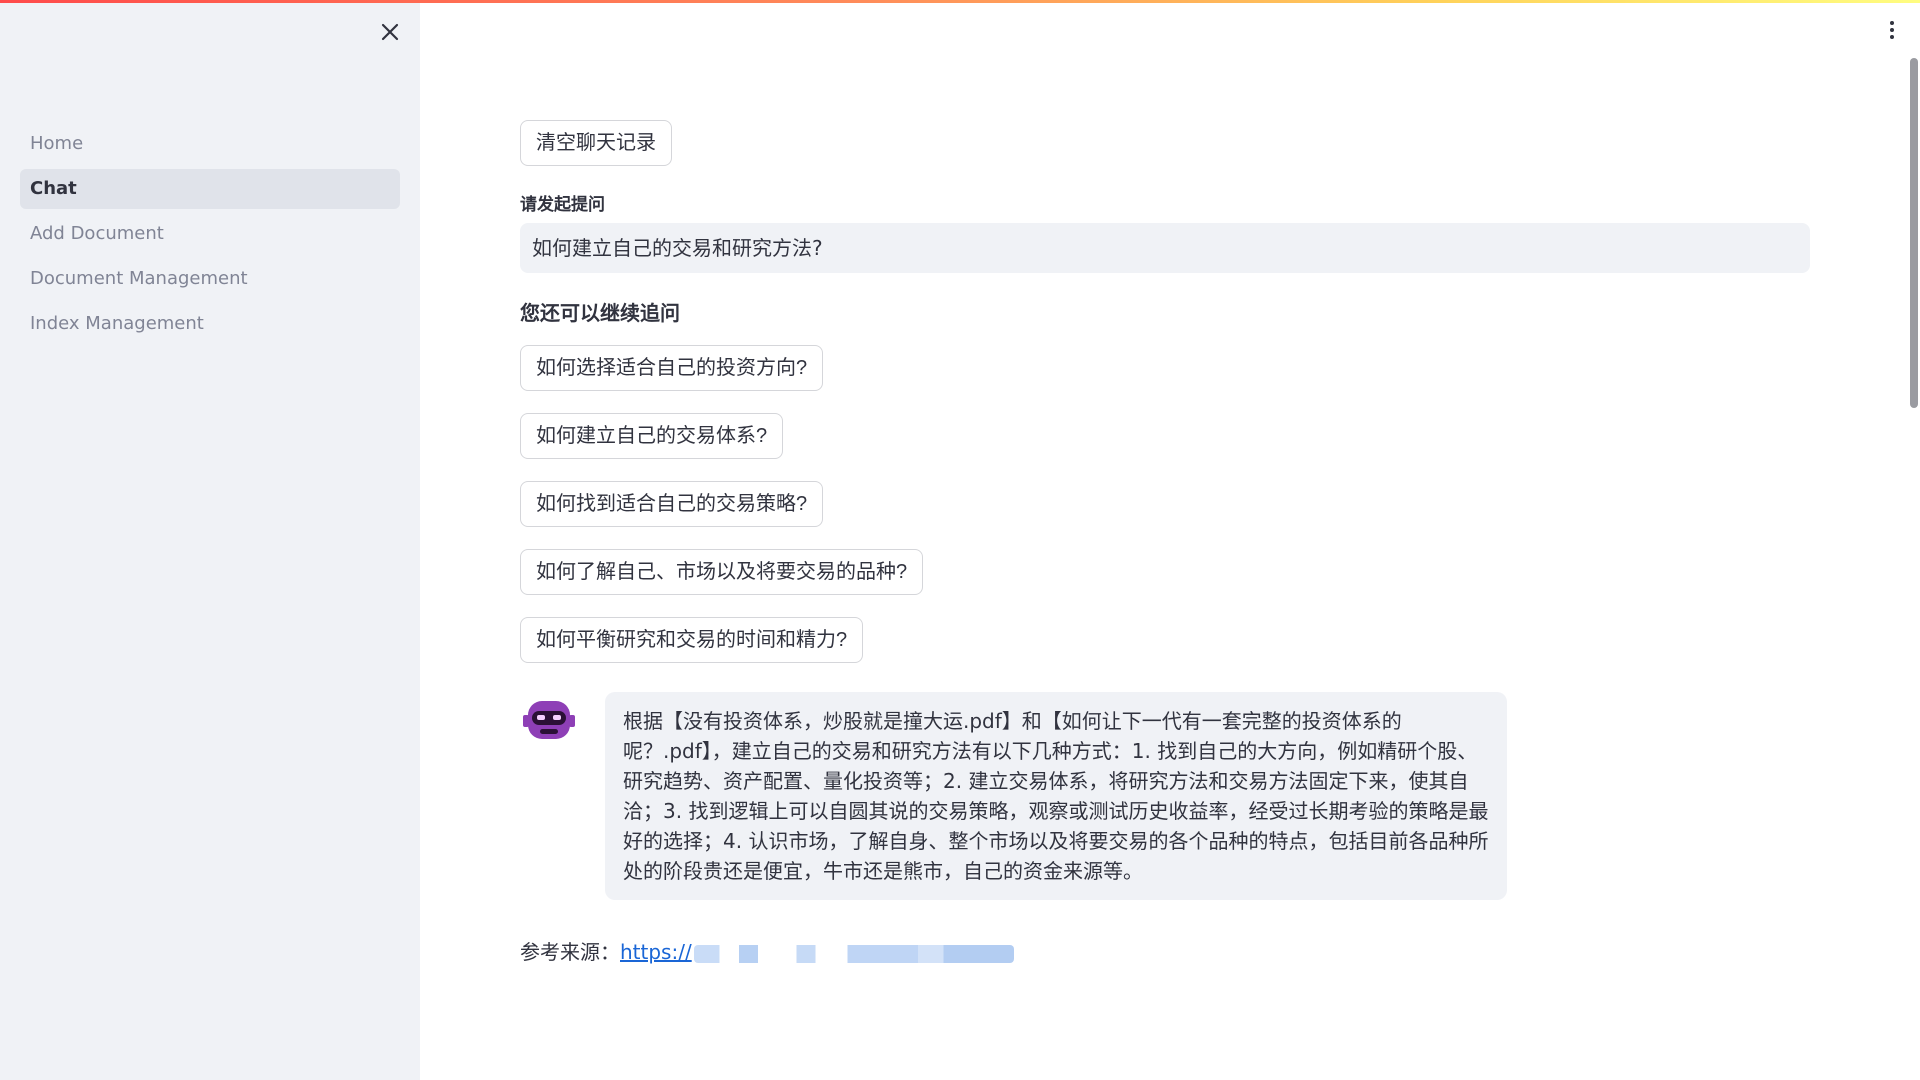 This screenshot has height=1080, width=1920. I want to click on followup-button-2: 如何建立自己的交易体系?, so click(652, 436).